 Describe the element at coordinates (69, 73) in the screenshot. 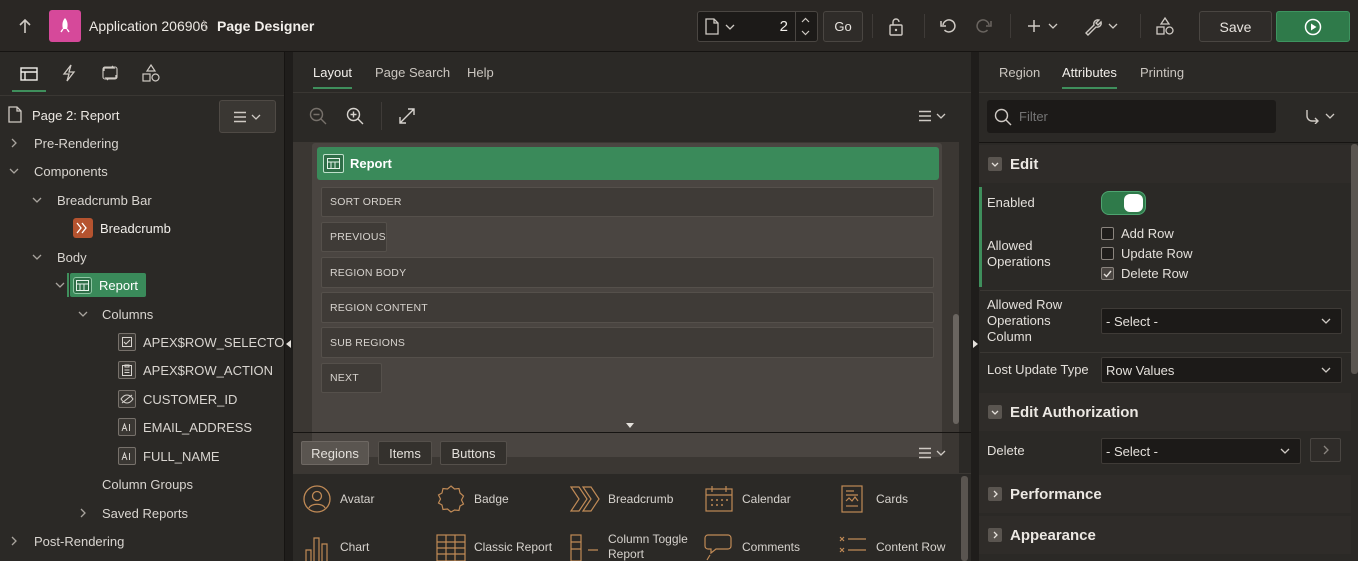

I see `lightning-icon` at that location.